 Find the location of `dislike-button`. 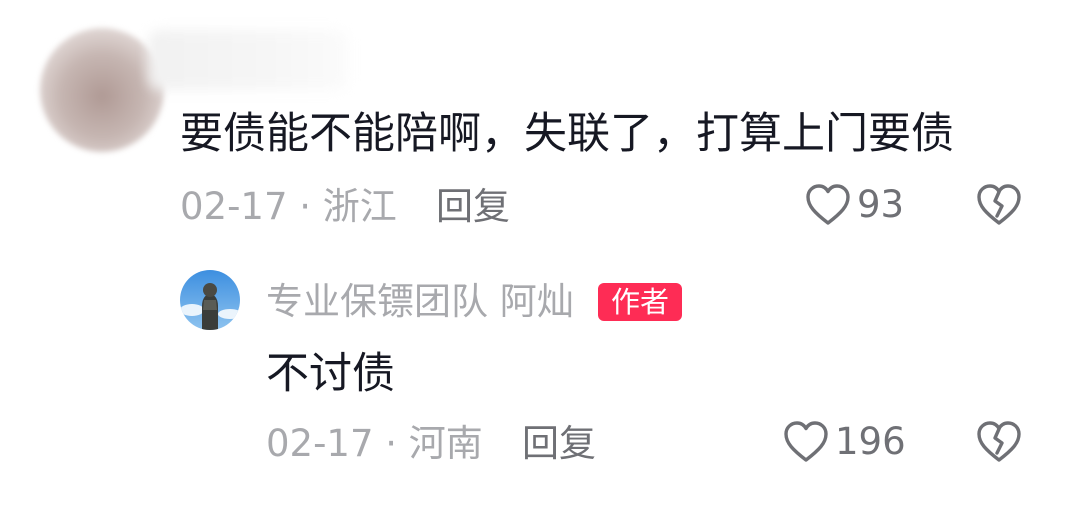

dislike-button is located at coordinates (999, 205).